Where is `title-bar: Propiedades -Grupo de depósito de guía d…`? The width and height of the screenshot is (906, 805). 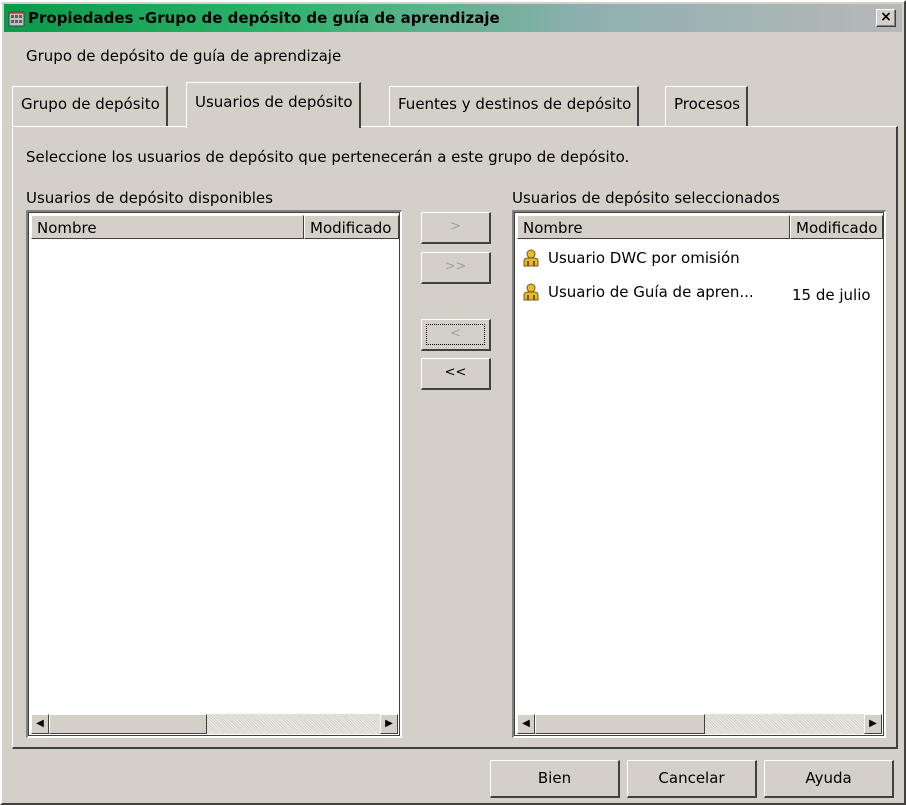
title-bar: Propiedades -Grupo de depósito de guía d… is located at coordinates (453, 18).